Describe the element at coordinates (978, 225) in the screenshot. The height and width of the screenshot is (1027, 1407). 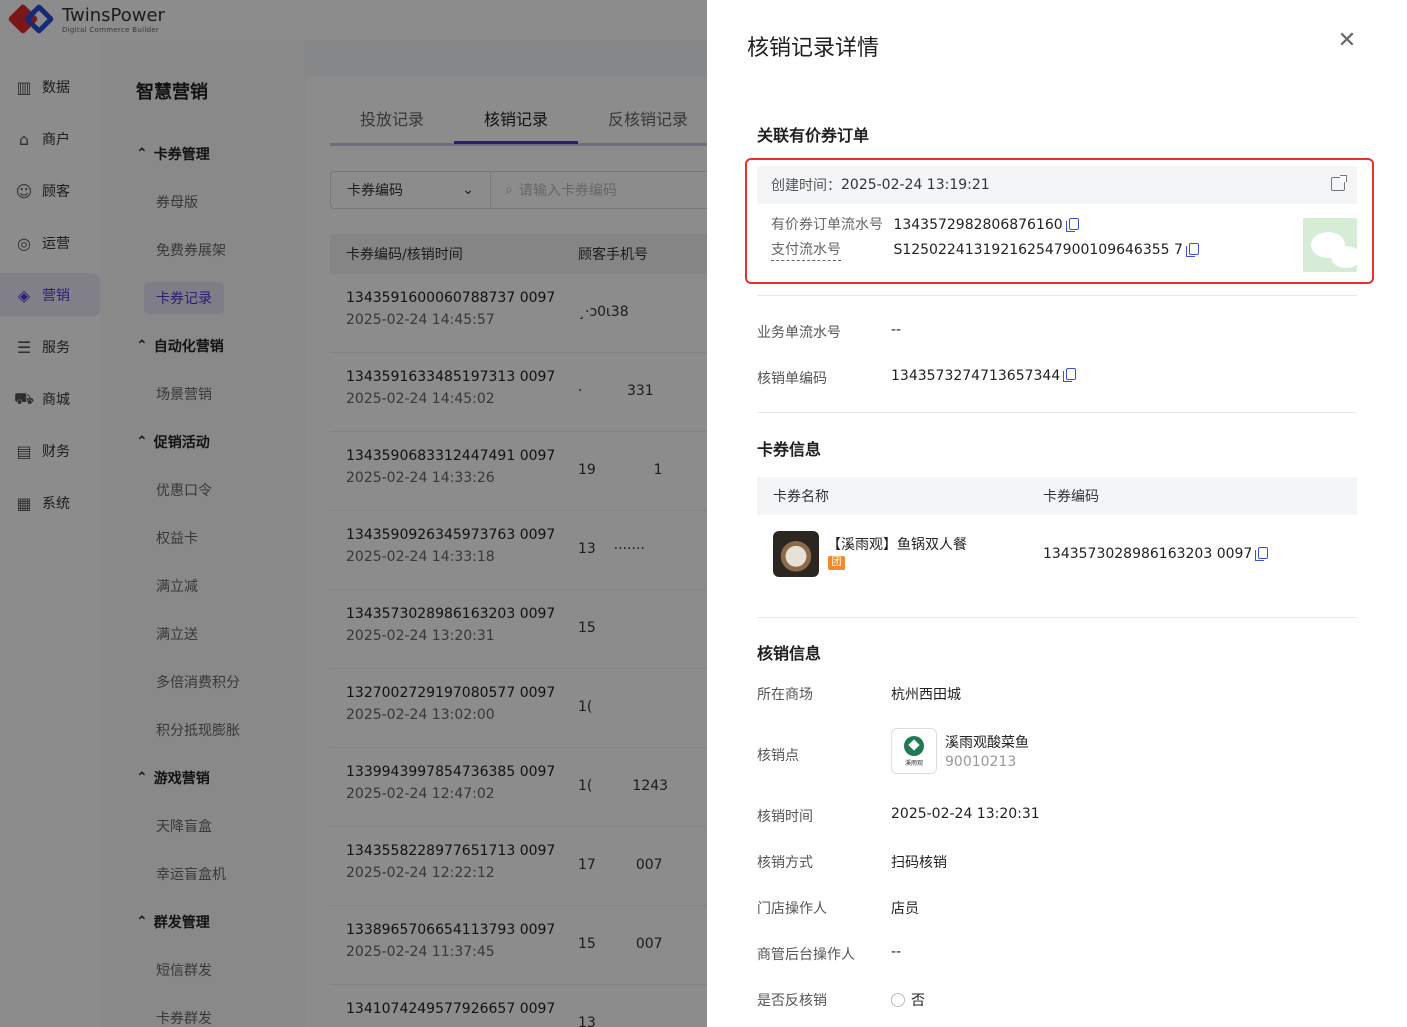
I see `order-no-value: 1343572982806876160` at that location.